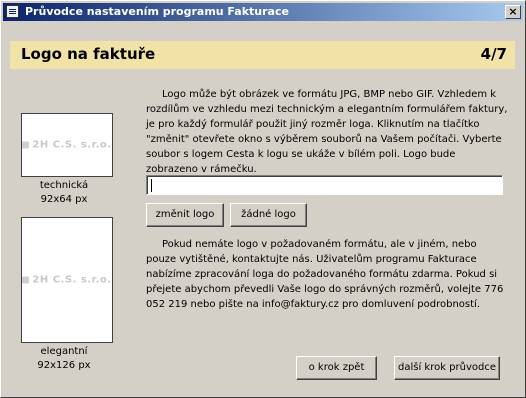 This screenshot has width=526, height=398. I want to click on title-bar: Průvodce nastavením programu Fakturace ×, so click(263, 12).